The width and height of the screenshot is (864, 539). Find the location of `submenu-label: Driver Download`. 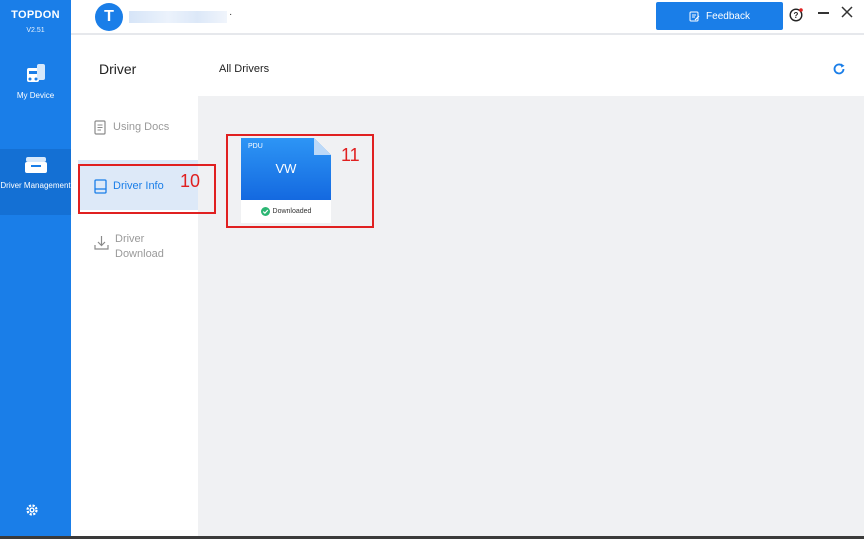

submenu-label: Driver Download is located at coordinates (139, 246).